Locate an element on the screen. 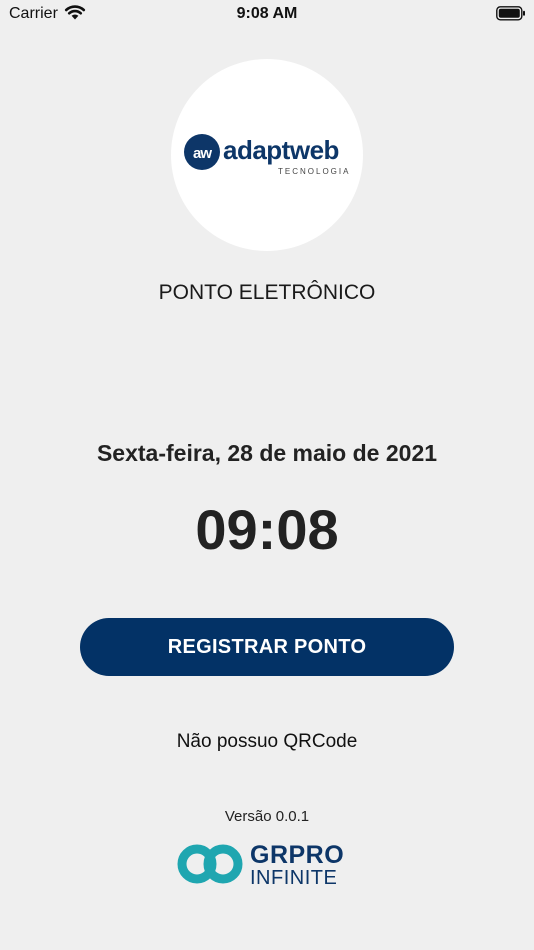 This screenshot has width=534, height=950. infinity-icon is located at coordinates (210, 864).